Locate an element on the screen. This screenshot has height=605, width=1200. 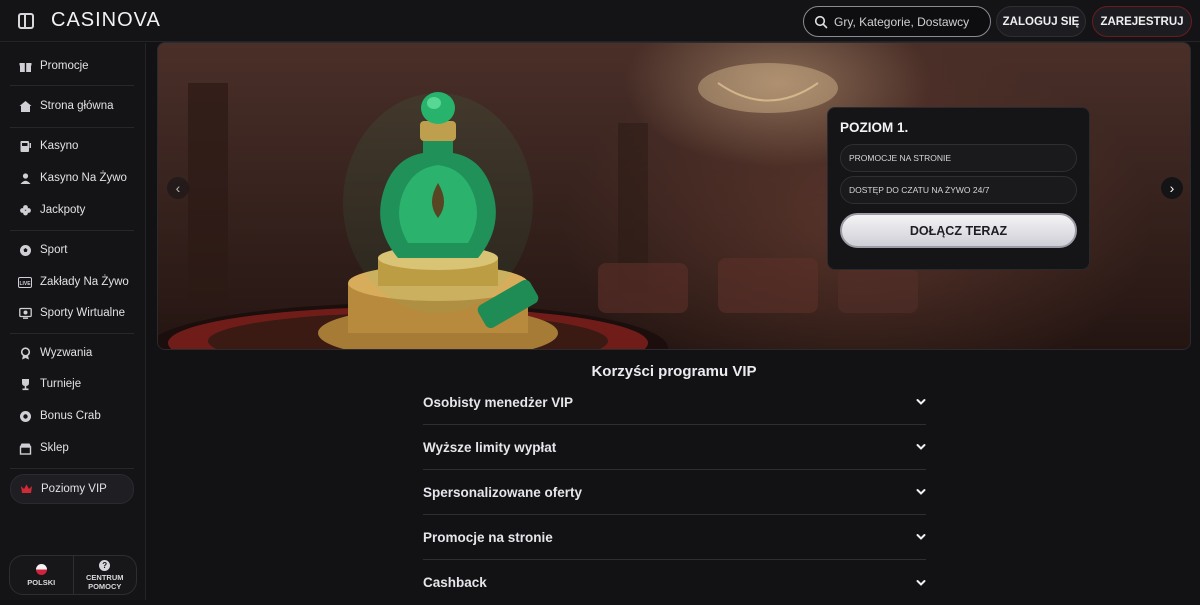
benefits-title: Korzyści programu VIP is located at coordinates (674, 371).